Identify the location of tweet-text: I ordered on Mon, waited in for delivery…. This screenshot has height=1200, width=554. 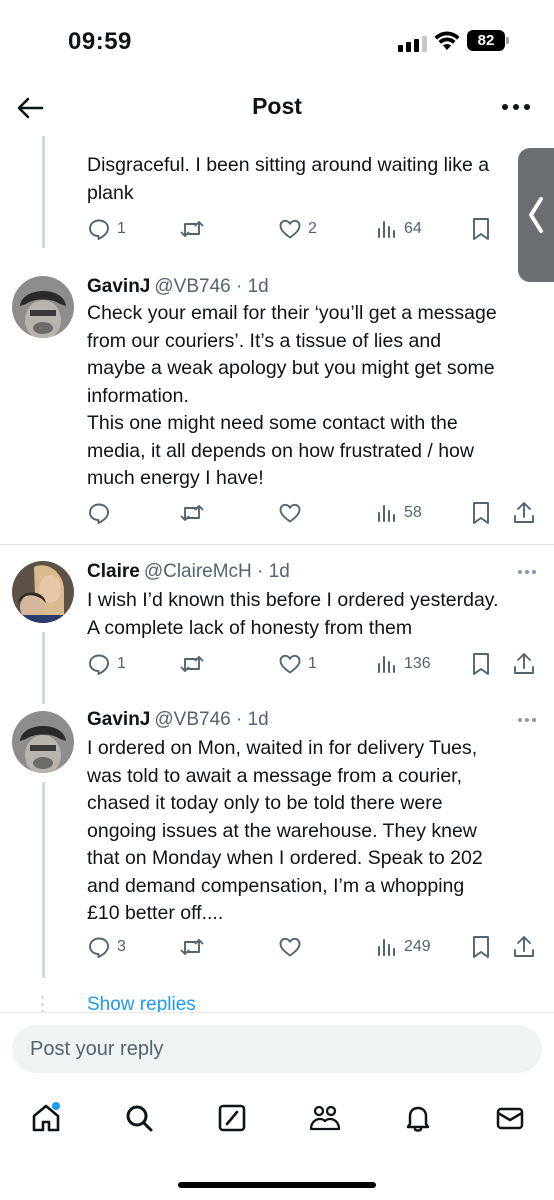
(285, 830).